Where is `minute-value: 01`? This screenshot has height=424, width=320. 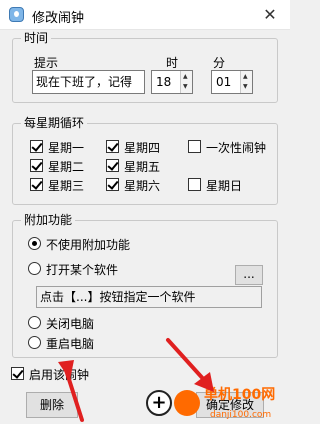 minute-value: 01 is located at coordinates (224, 82).